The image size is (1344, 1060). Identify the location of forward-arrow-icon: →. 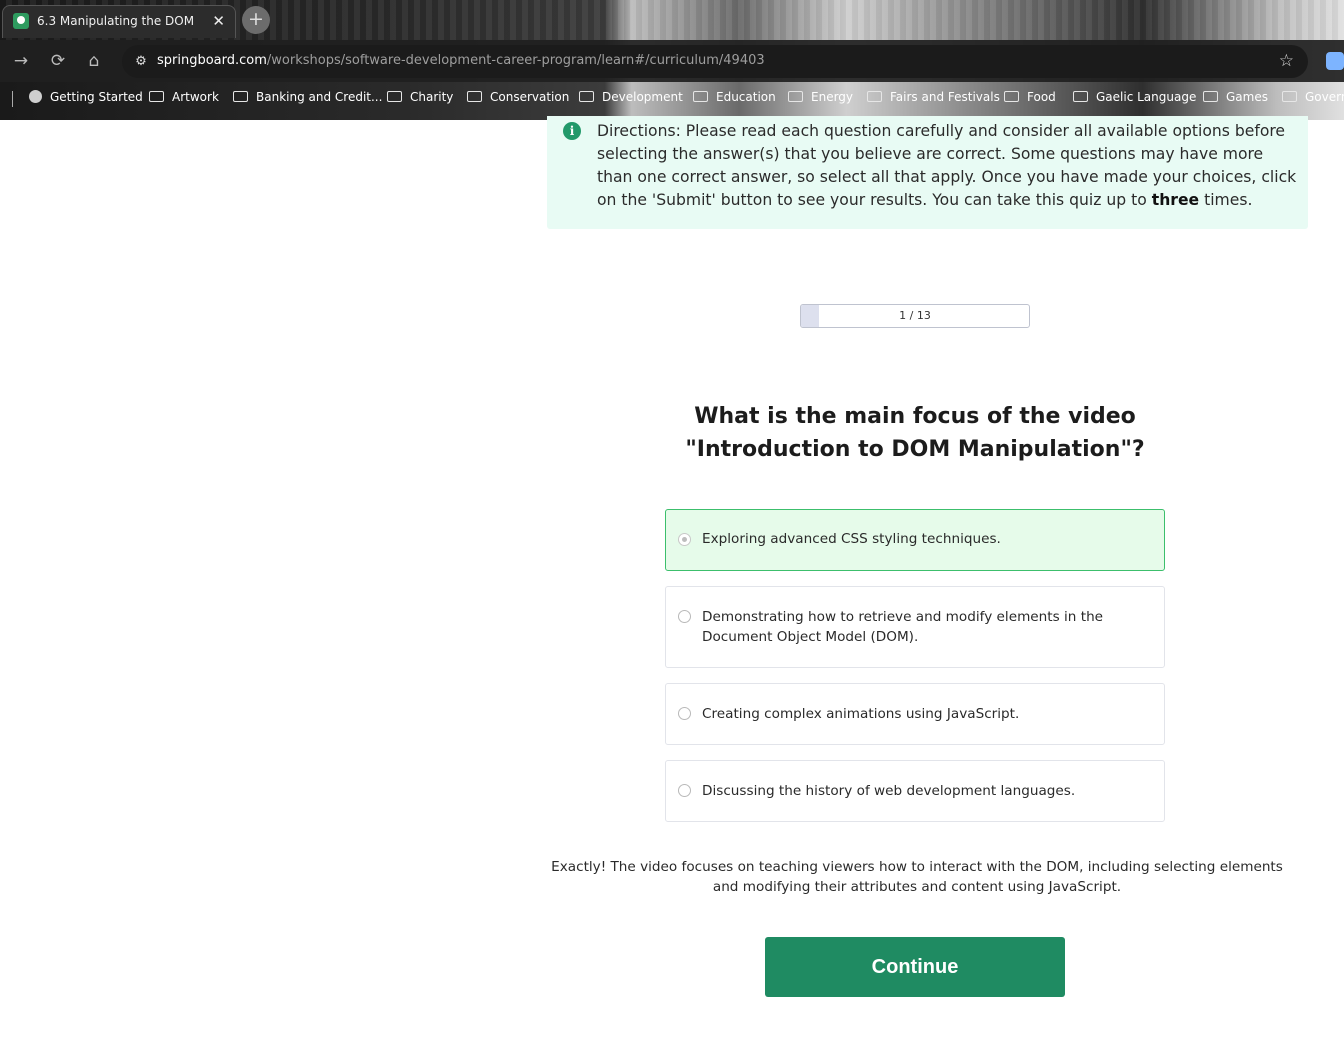
(21, 61).